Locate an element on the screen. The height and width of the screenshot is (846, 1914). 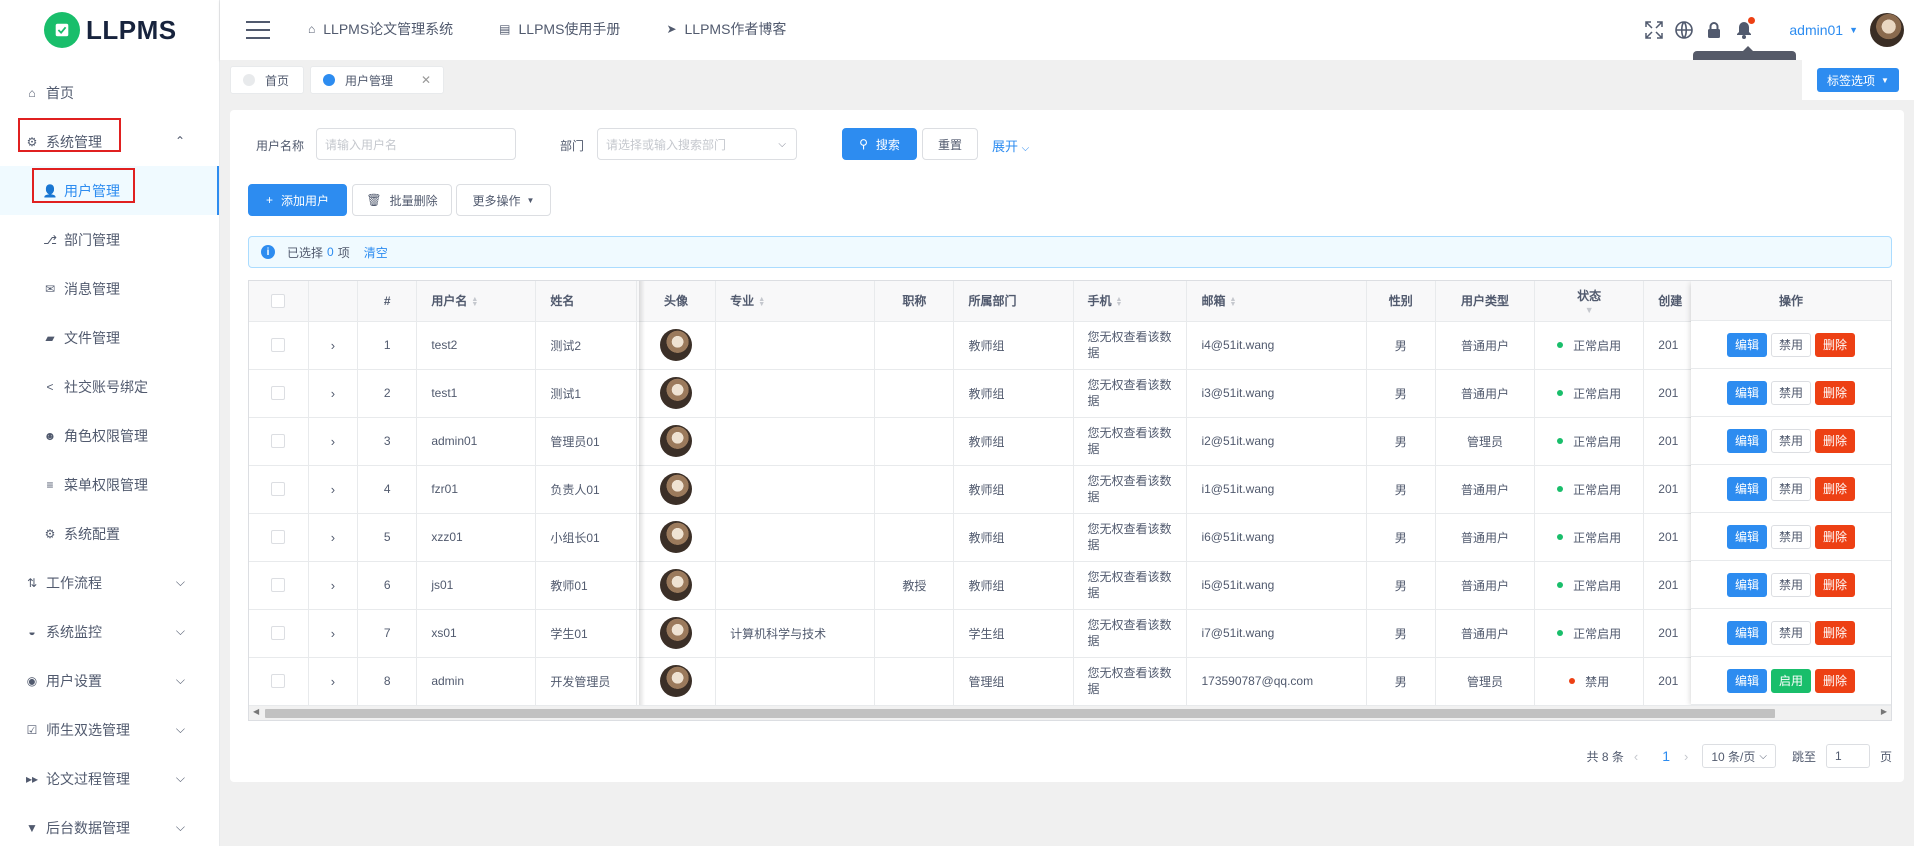
sidebar-item-5: ▰ 文件管理 is located at coordinates (109, 337).